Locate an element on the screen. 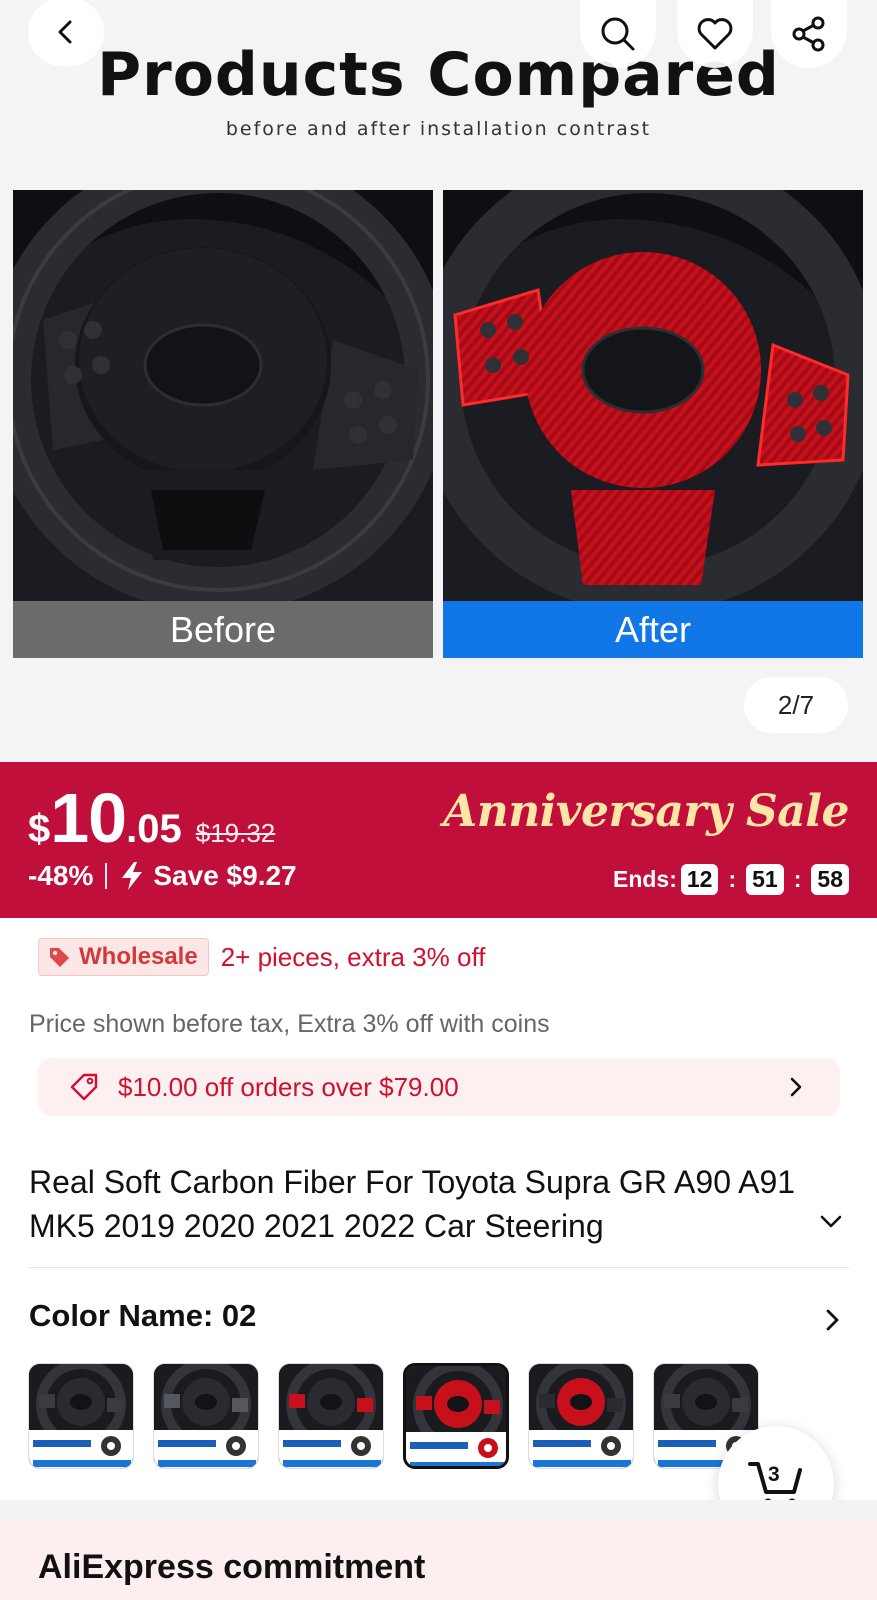 The image size is (877, 1600). heart-icon is located at coordinates (715, 34).